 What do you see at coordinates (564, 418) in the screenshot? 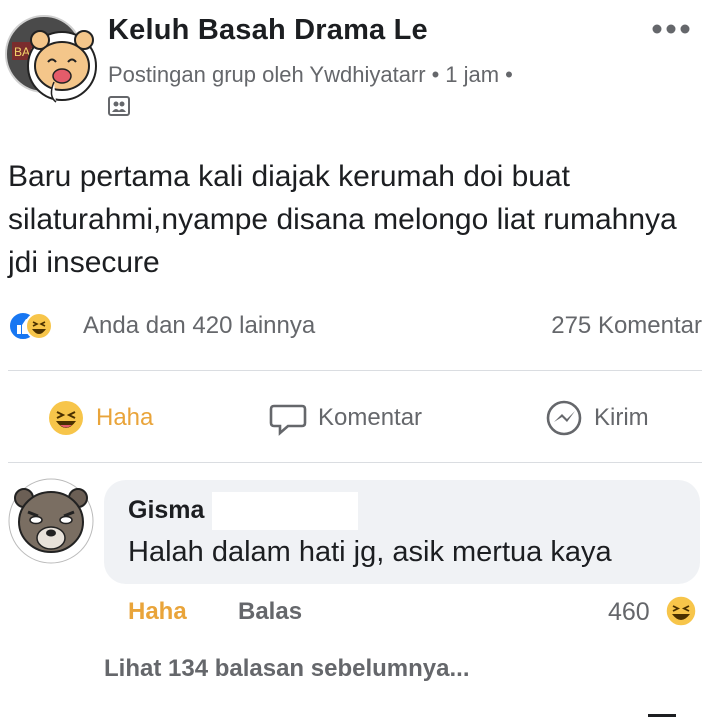
I see `messenger-icon` at bounding box center [564, 418].